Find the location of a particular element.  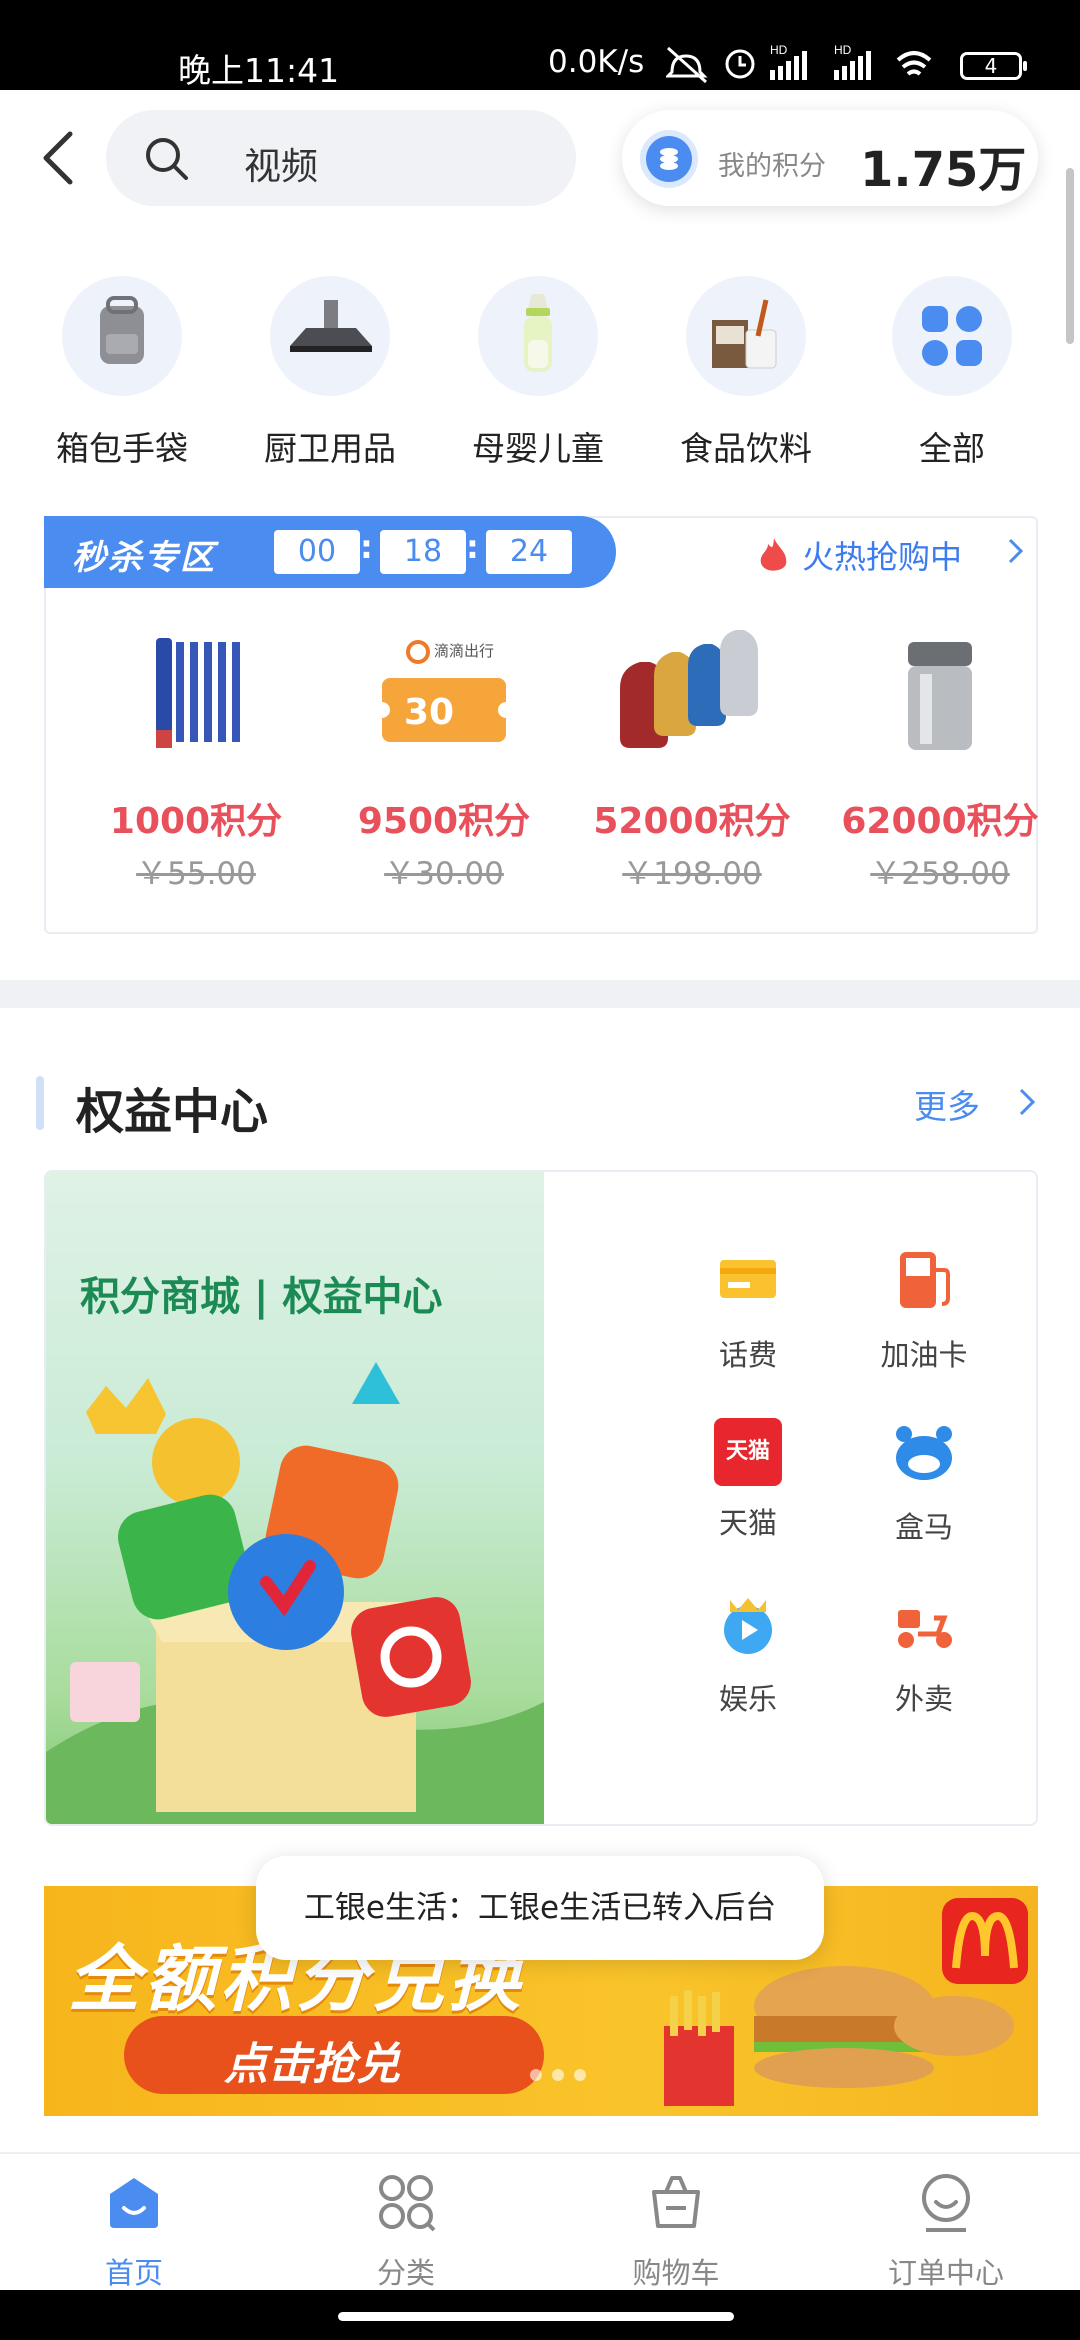

carousel-dots is located at coordinates (563, 2075).